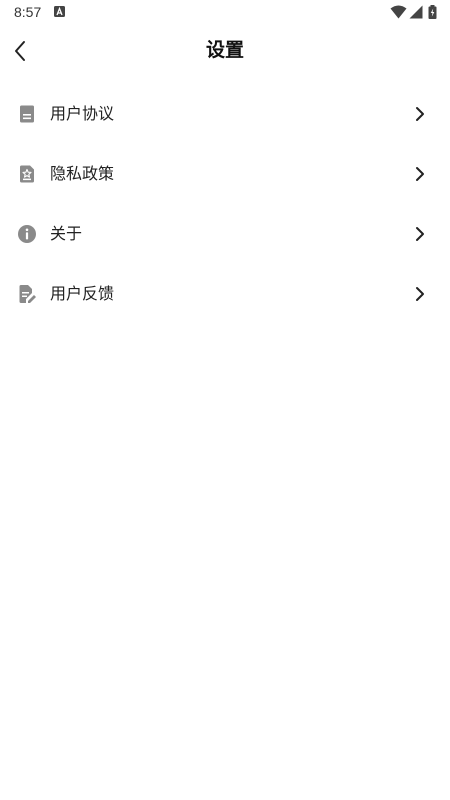 Image resolution: width=450 pixels, height=800 pixels. What do you see at coordinates (59, 11) in the screenshot?
I see `a-letter-icon` at bounding box center [59, 11].